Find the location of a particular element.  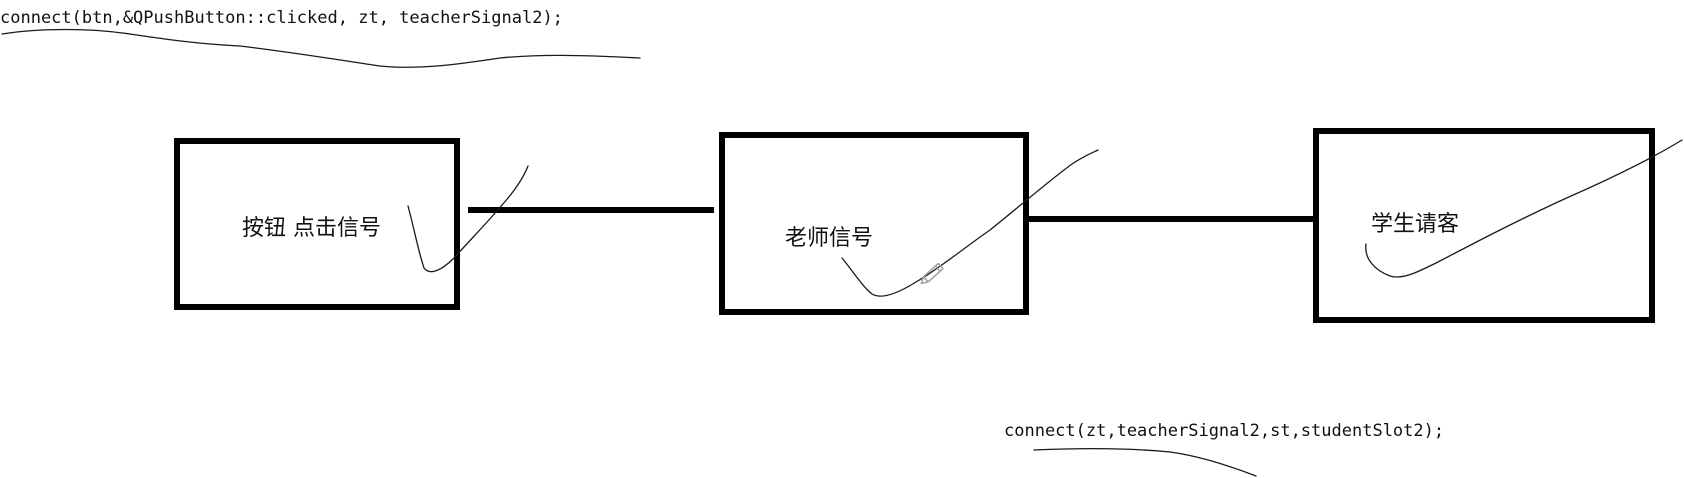

connector-button-teacher is located at coordinates (591, 210).